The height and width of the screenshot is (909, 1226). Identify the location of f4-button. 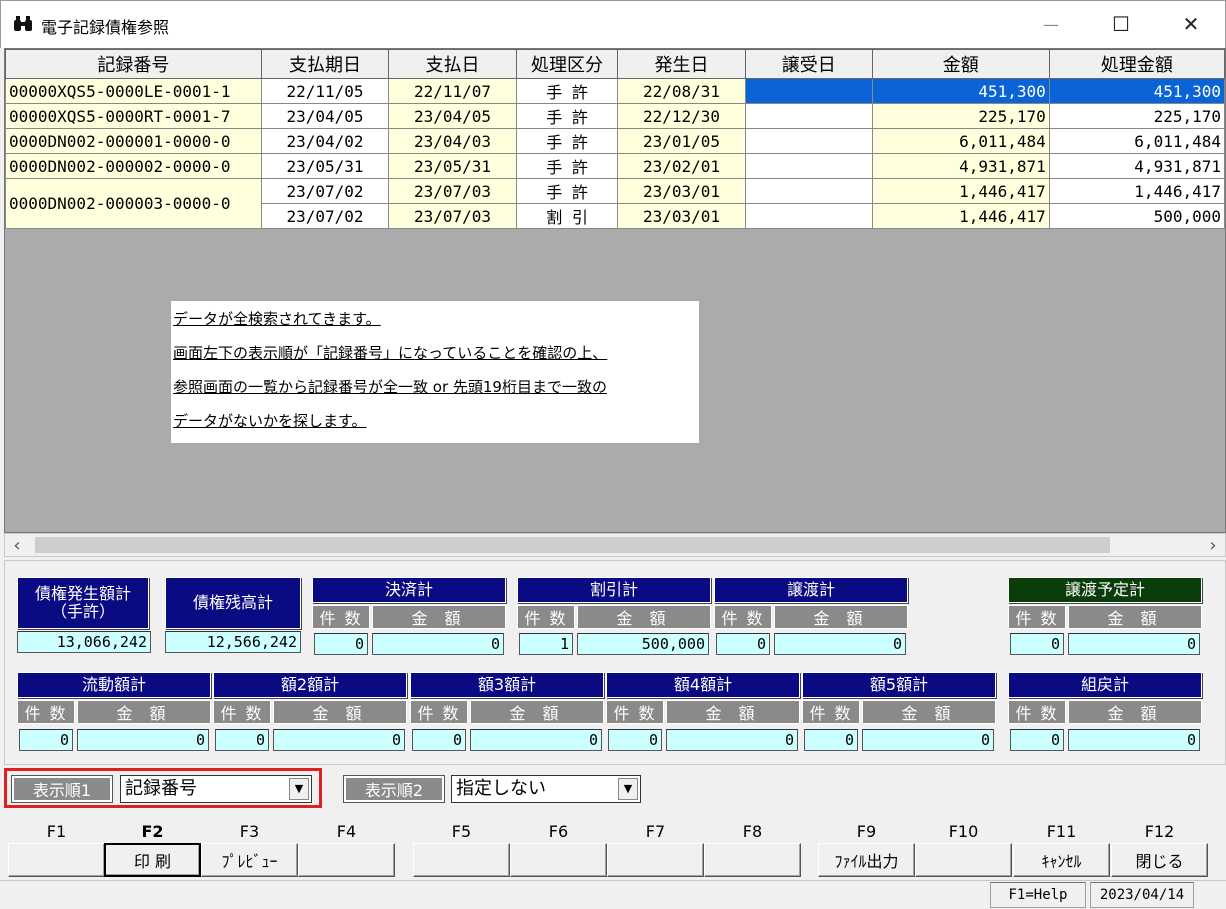
(346, 860).